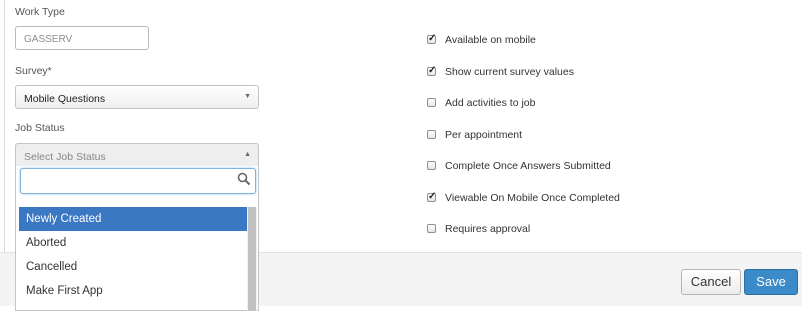  What do you see at coordinates (247, 96) in the screenshot?
I see `caret-down-icon: ▼` at bounding box center [247, 96].